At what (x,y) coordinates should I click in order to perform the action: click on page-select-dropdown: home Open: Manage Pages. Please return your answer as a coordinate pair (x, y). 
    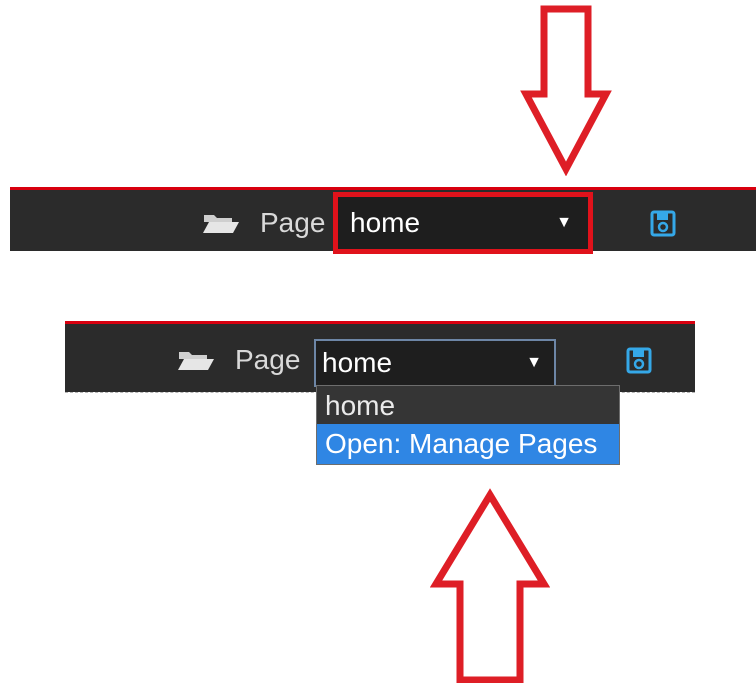
    Looking at the image, I should click on (468, 425).